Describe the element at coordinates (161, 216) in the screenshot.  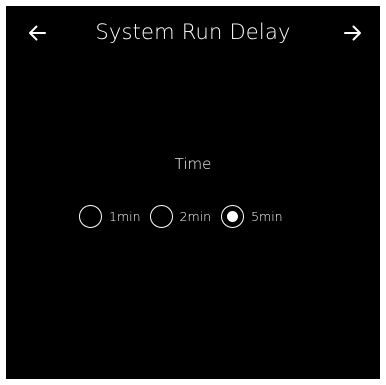
I see `radio-button-2min` at that location.